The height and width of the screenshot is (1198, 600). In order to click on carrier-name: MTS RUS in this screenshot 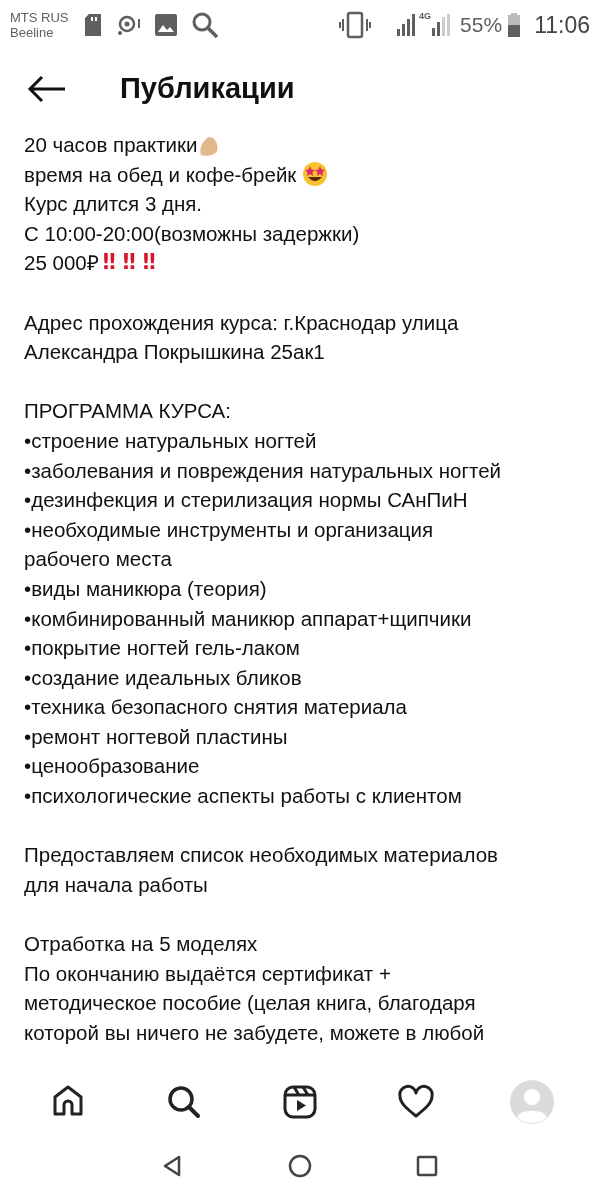, I will do `click(39, 17)`.